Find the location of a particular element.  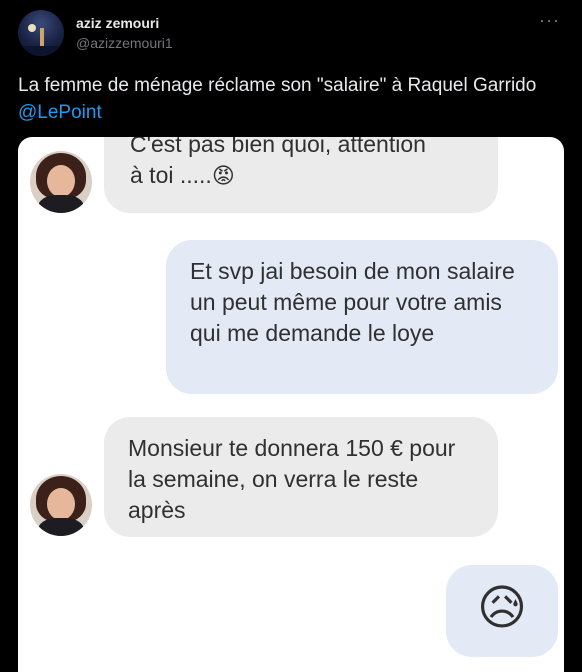

author-avatar is located at coordinates (41, 33).